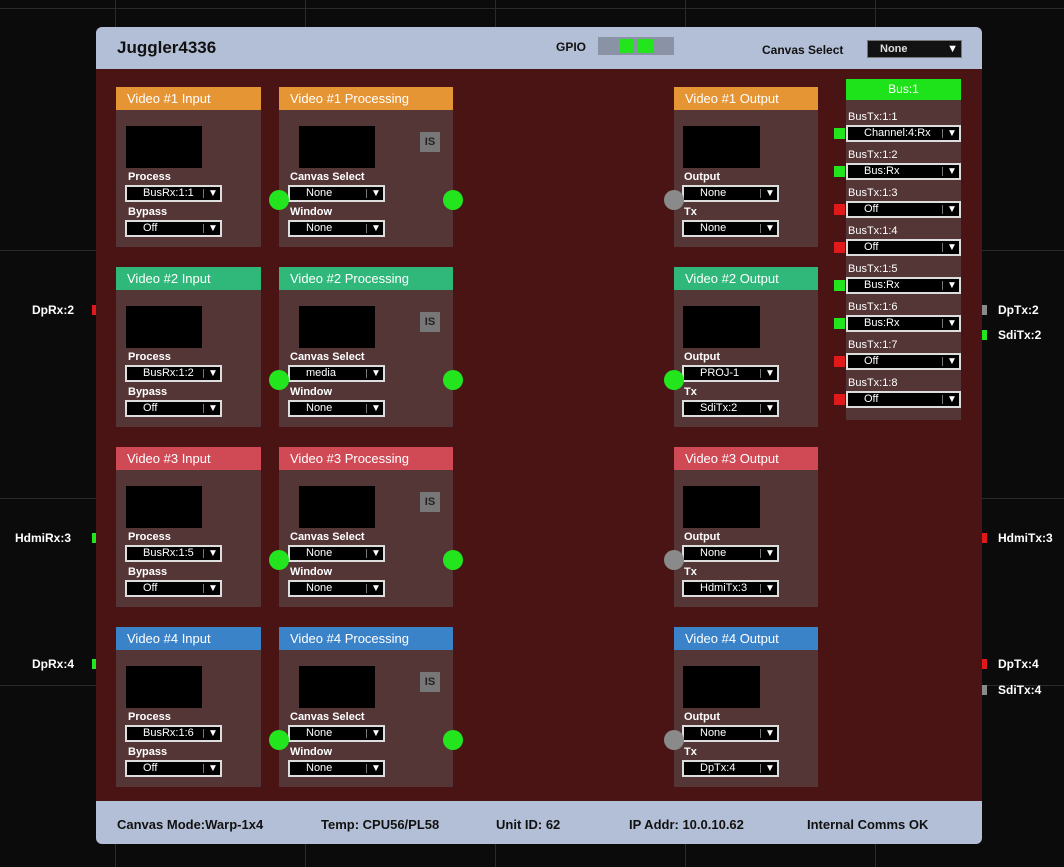  Describe the element at coordinates (730, 408) in the screenshot. I see `tx-dropdown: SdiTx:2 ▼` at that location.